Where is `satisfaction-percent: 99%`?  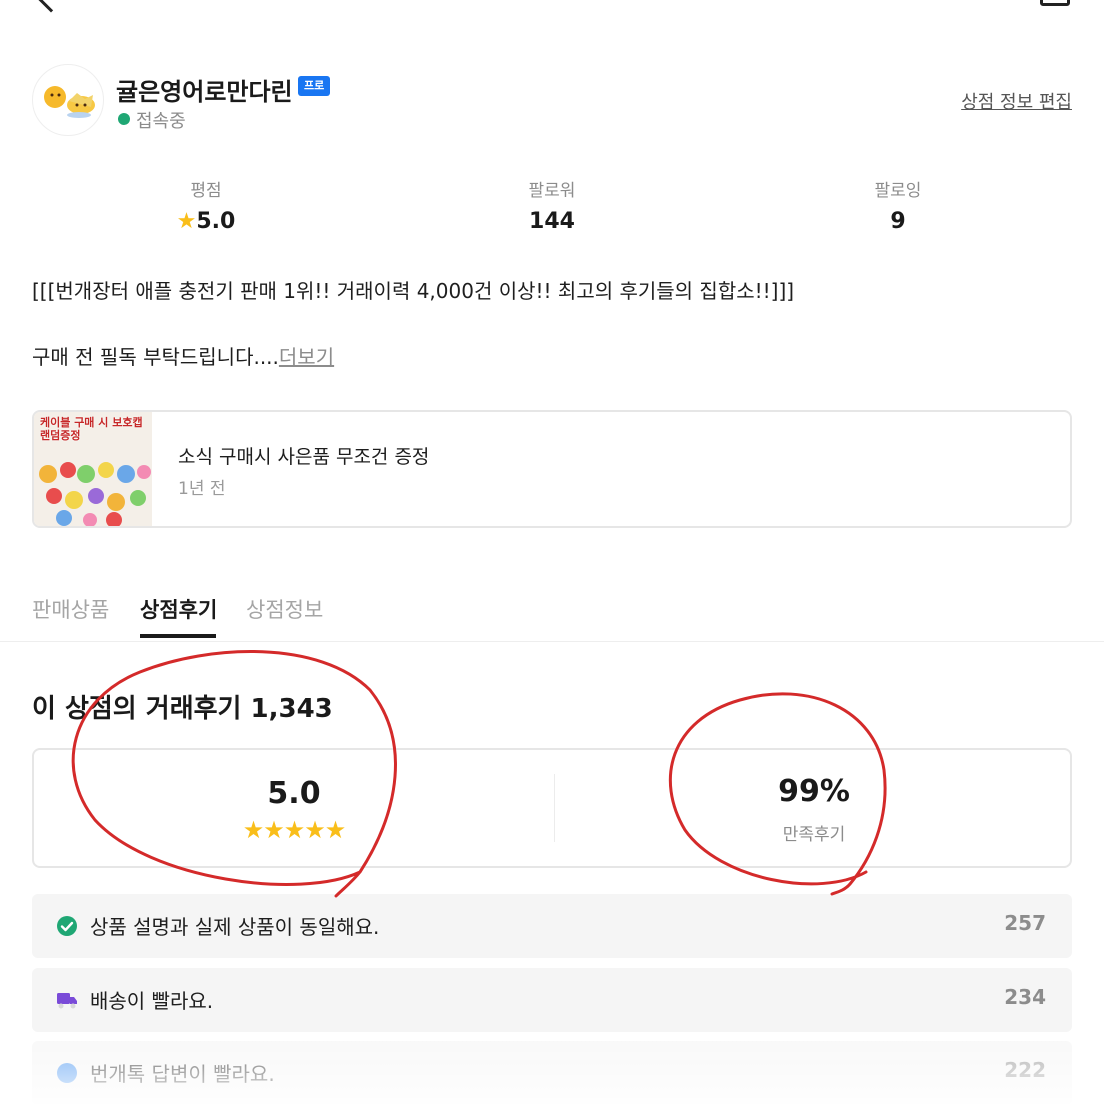 satisfaction-percent: 99% is located at coordinates (814, 791).